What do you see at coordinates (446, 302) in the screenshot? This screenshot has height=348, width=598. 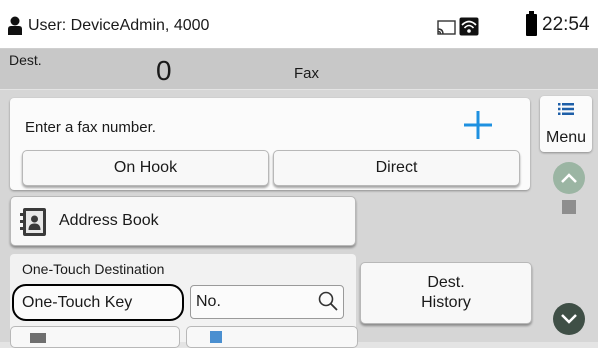 I see `dest-history-line2: History` at bounding box center [446, 302].